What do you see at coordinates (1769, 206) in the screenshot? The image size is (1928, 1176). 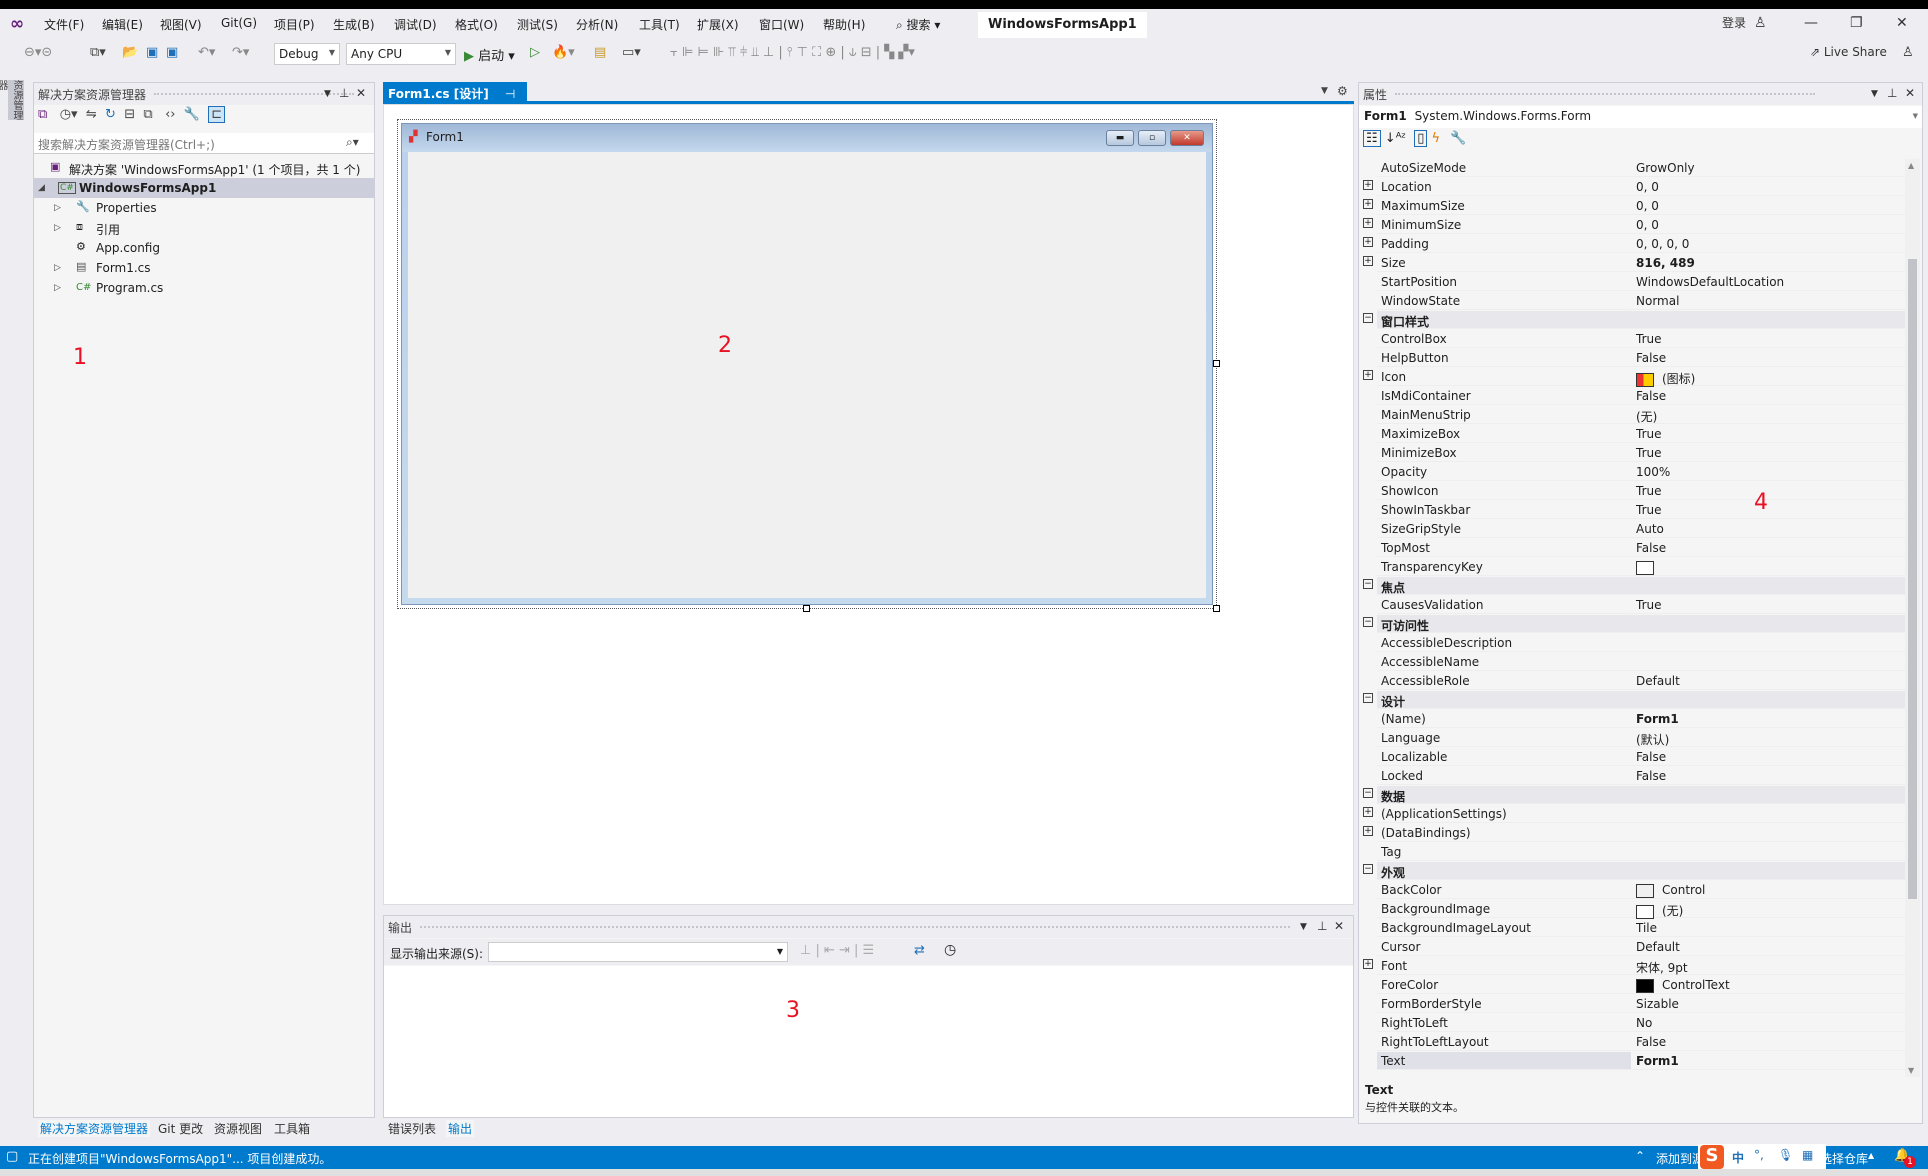 I see `property-value: 0, 0` at bounding box center [1769, 206].